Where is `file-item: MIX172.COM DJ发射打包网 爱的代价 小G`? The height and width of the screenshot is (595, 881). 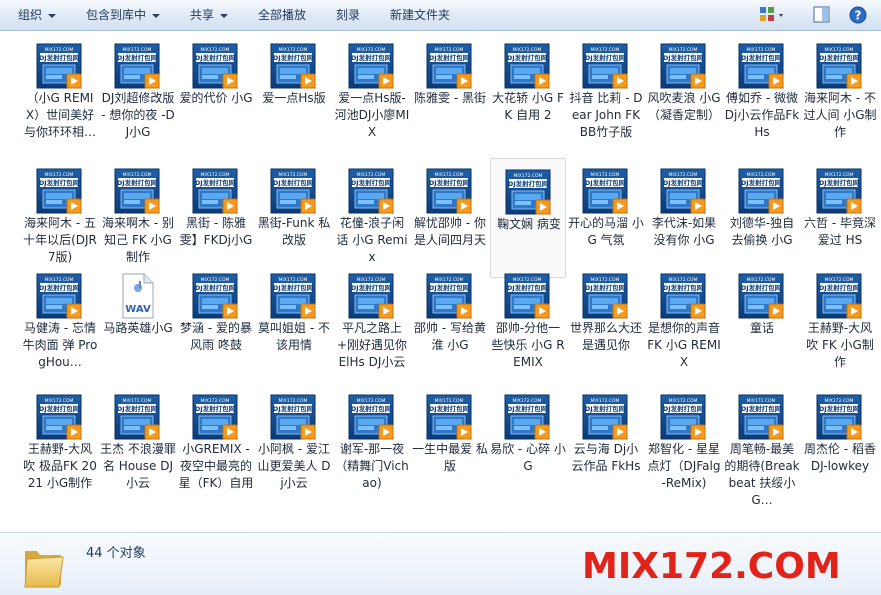 file-item: MIX172.COM DJ发射打包网 爱的代价 小G is located at coordinates (216, 93).